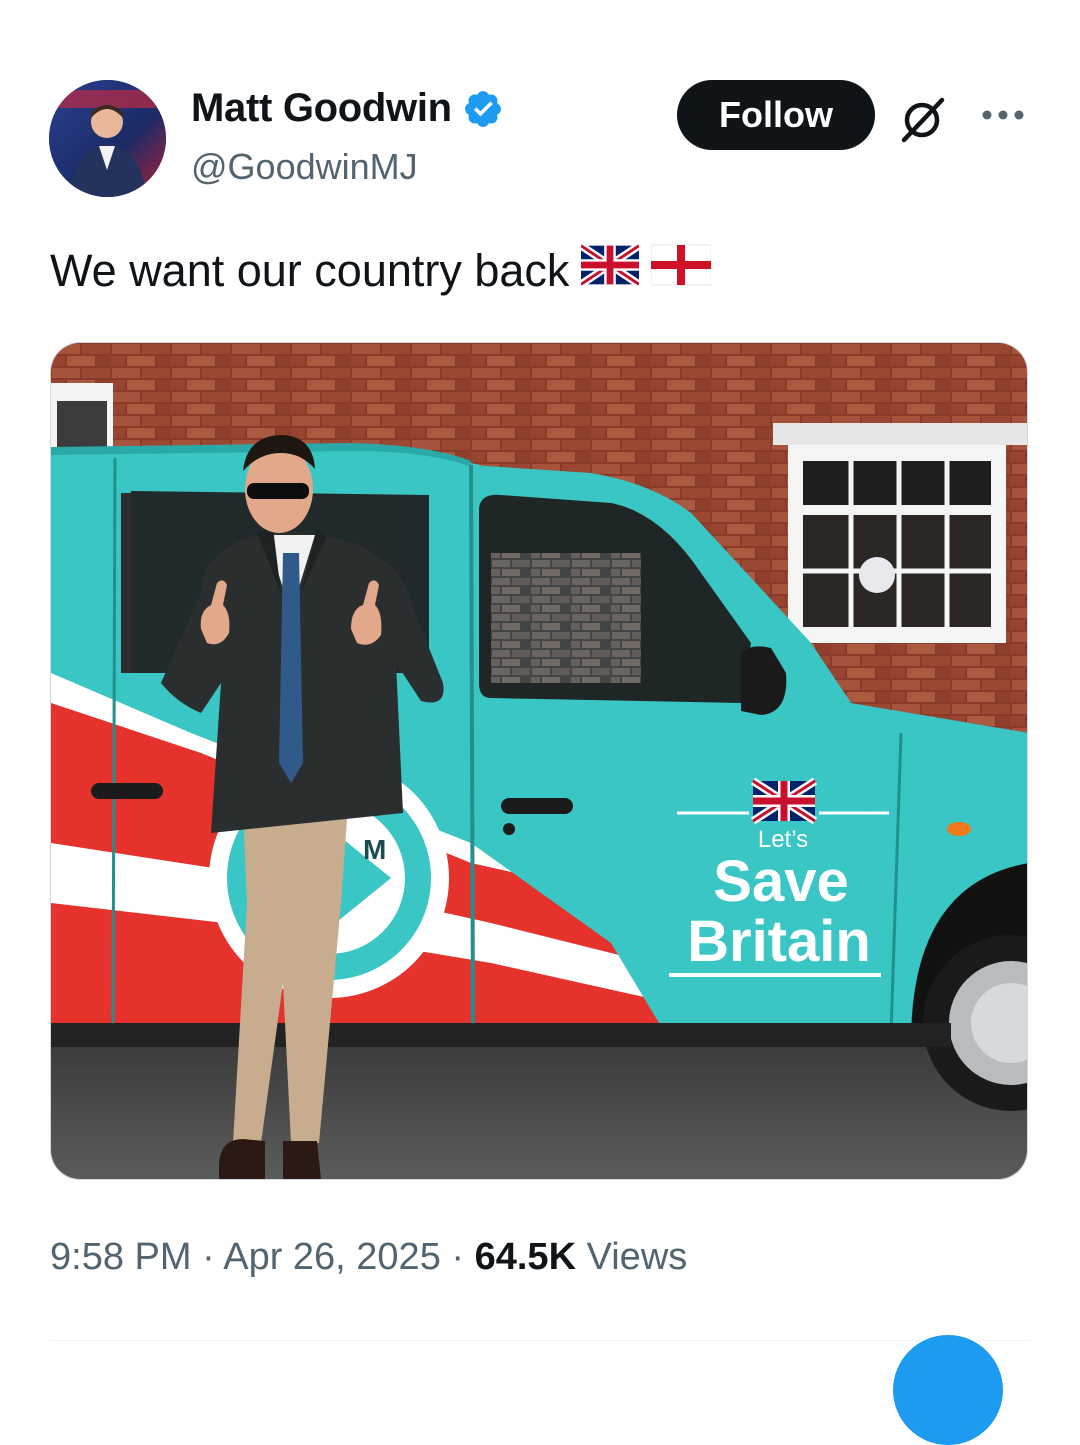  What do you see at coordinates (637, 1257) in the screenshot?
I see `views-label: Views` at bounding box center [637, 1257].